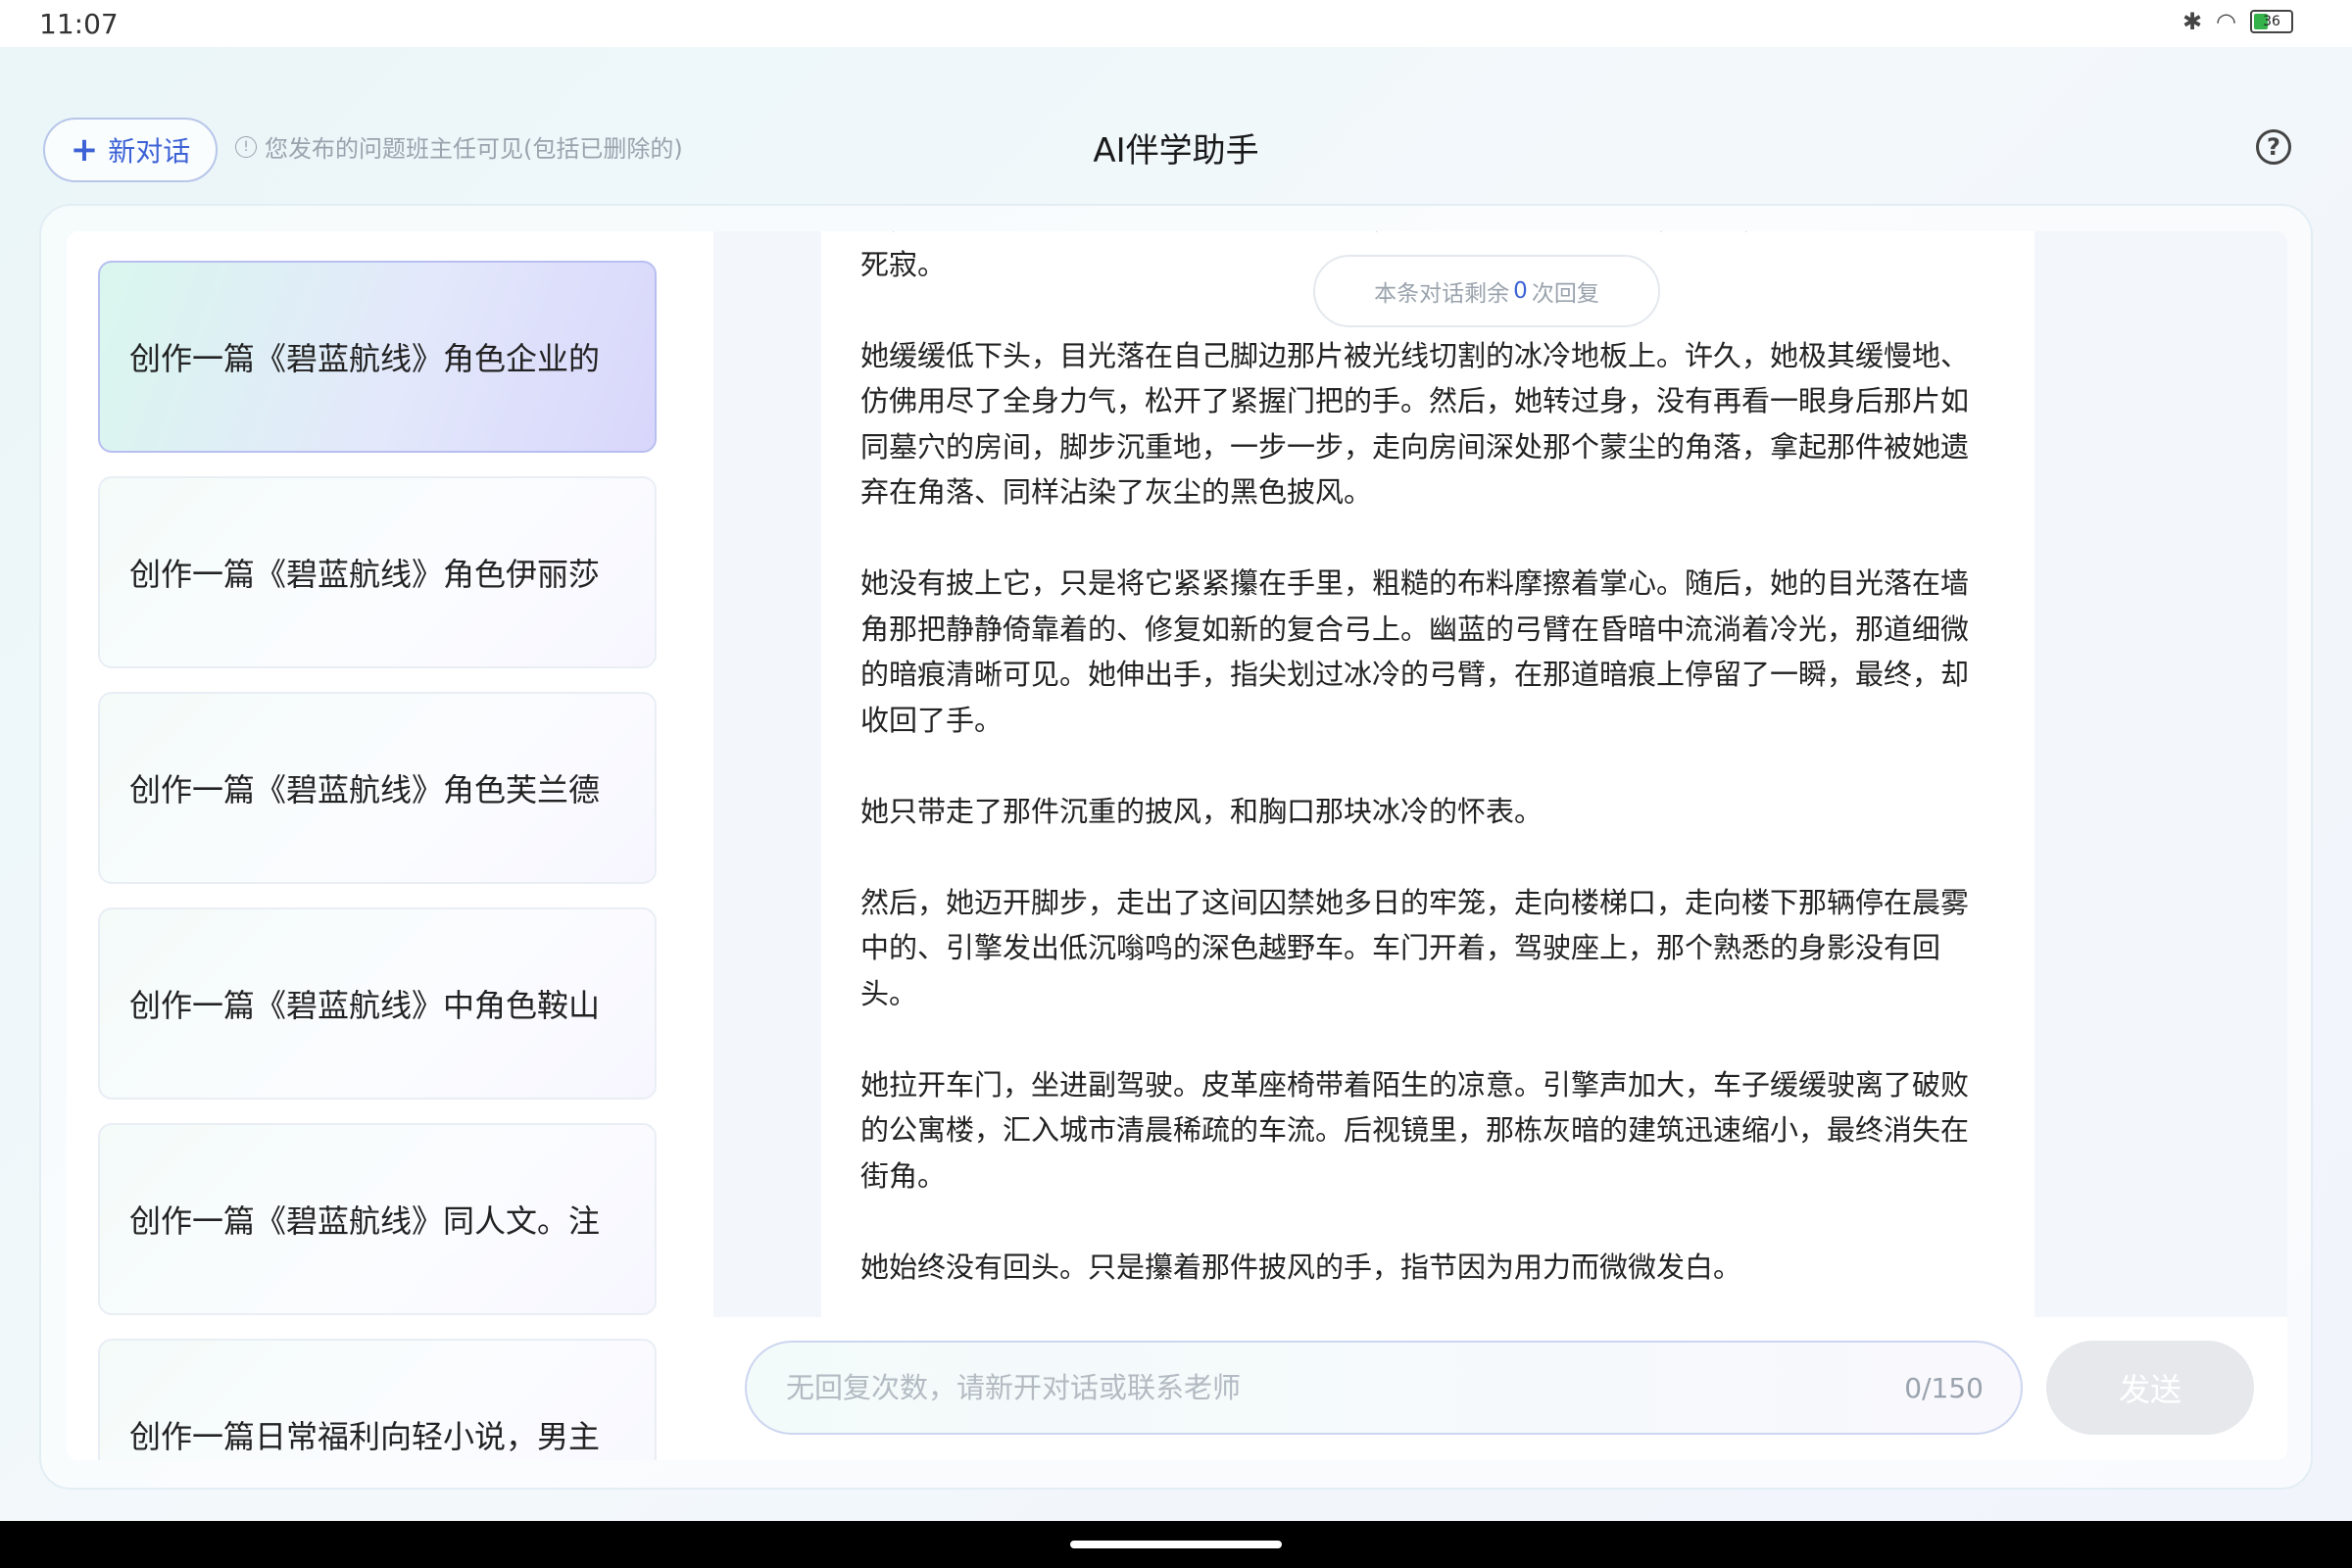 This screenshot has height=1568, width=2352. I want to click on message-input, so click(1344, 1387).